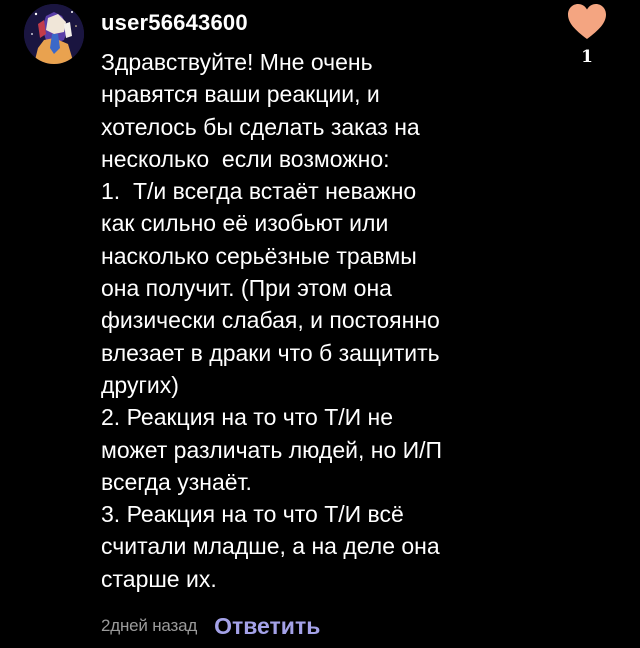 The width and height of the screenshot is (640, 648). What do you see at coordinates (267, 626) in the screenshot?
I see `reply-button: Ответить` at bounding box center [267, 626].